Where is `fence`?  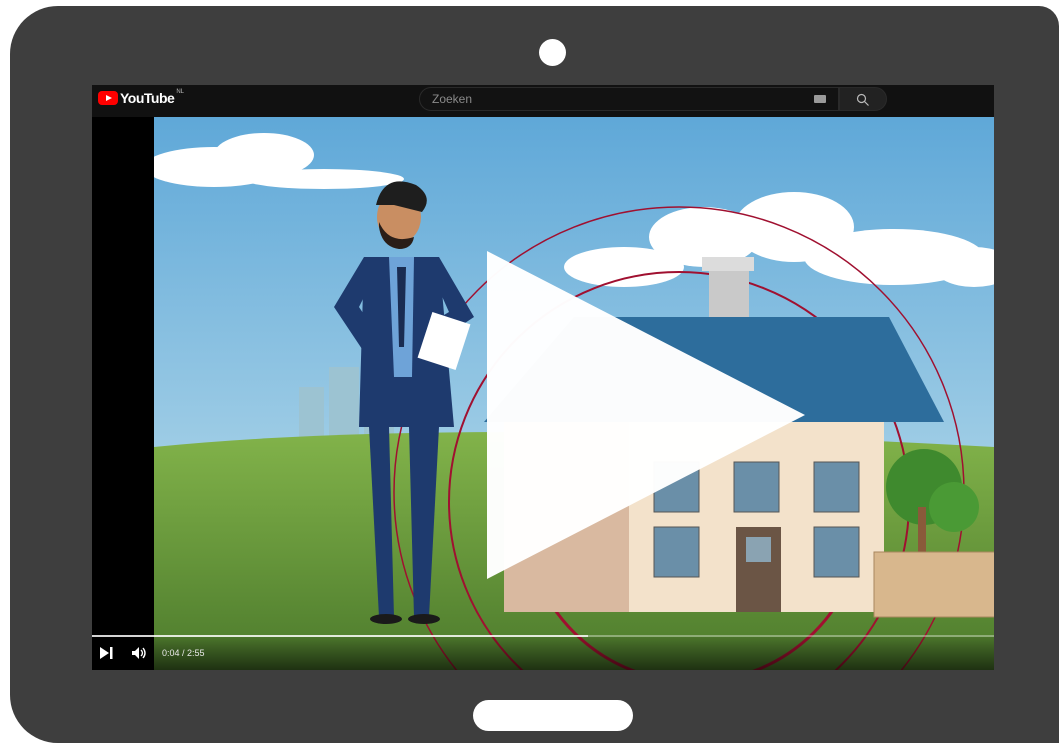
fence is located at coordinates (933, 584).